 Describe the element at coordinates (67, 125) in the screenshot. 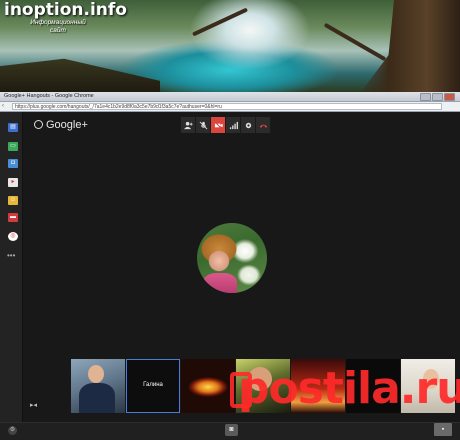

I see `logo-text: Google+` at that location.